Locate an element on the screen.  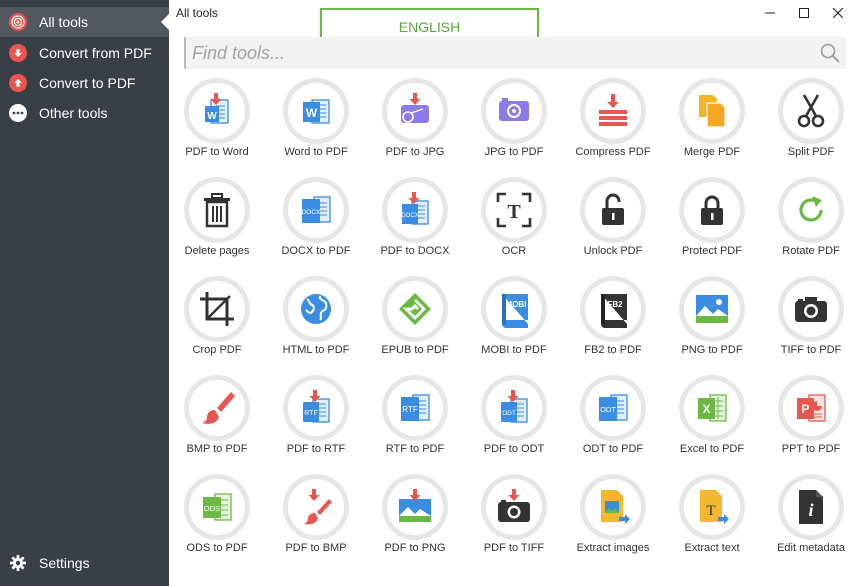
tool-extract-text: T Extract text is located at coordinates (712, 520).